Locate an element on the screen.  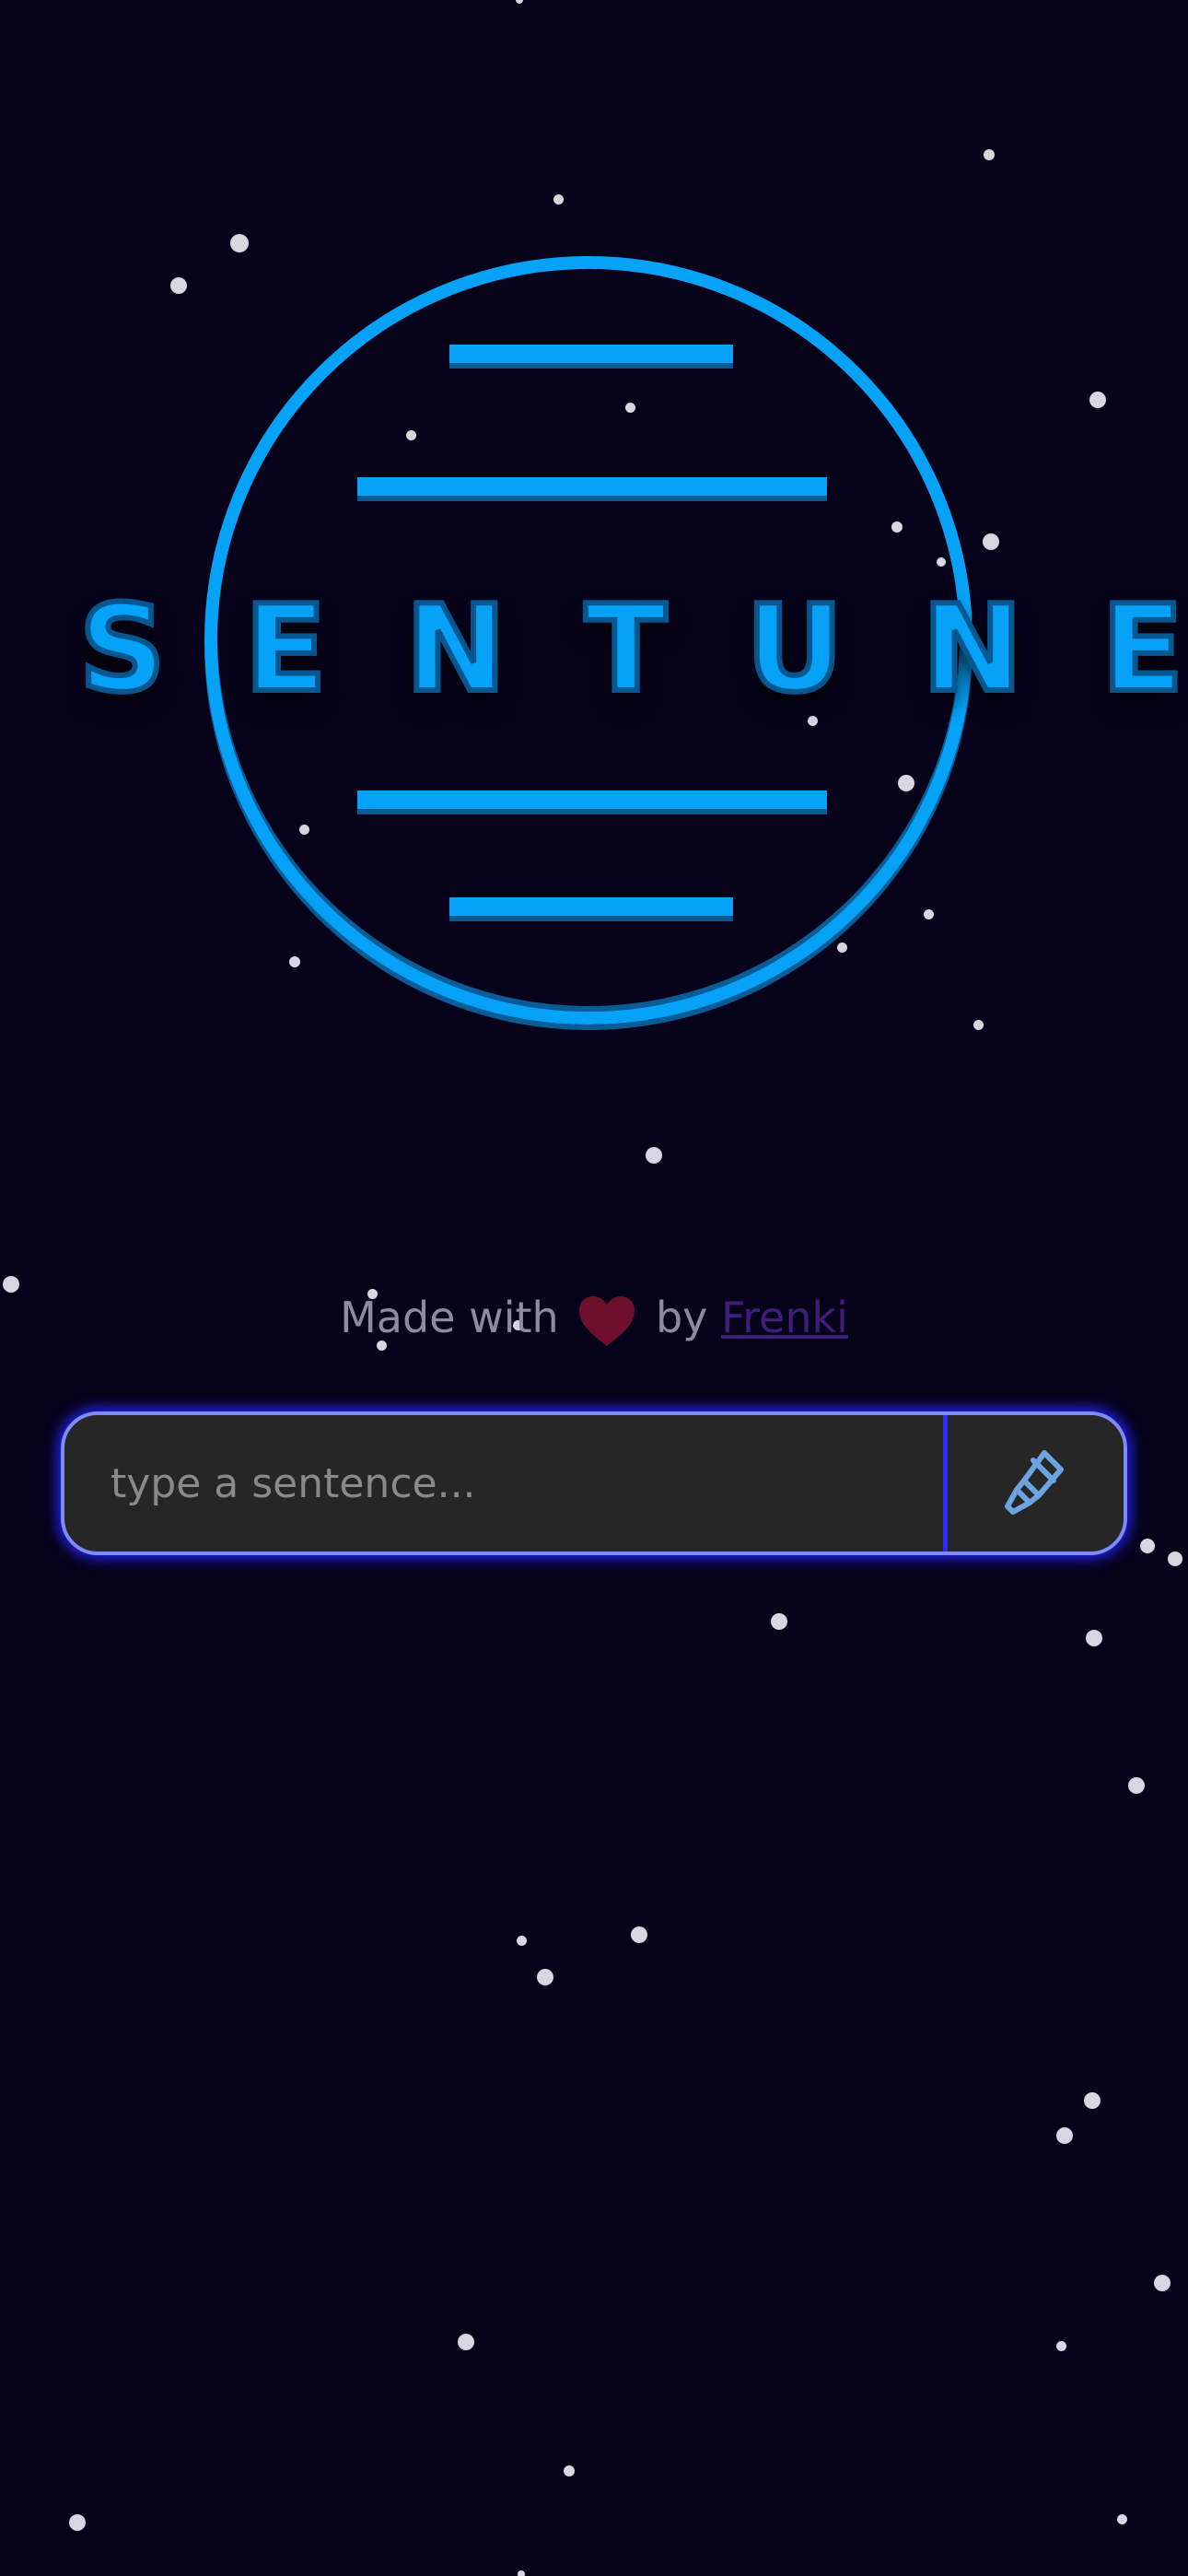
credit-middle: by is located at coordinates (681, 1317).